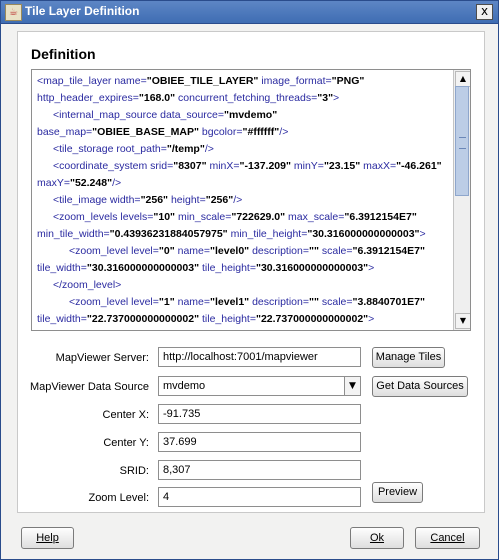  I want to click on centery-label: Center Y:, so click(126, 443).